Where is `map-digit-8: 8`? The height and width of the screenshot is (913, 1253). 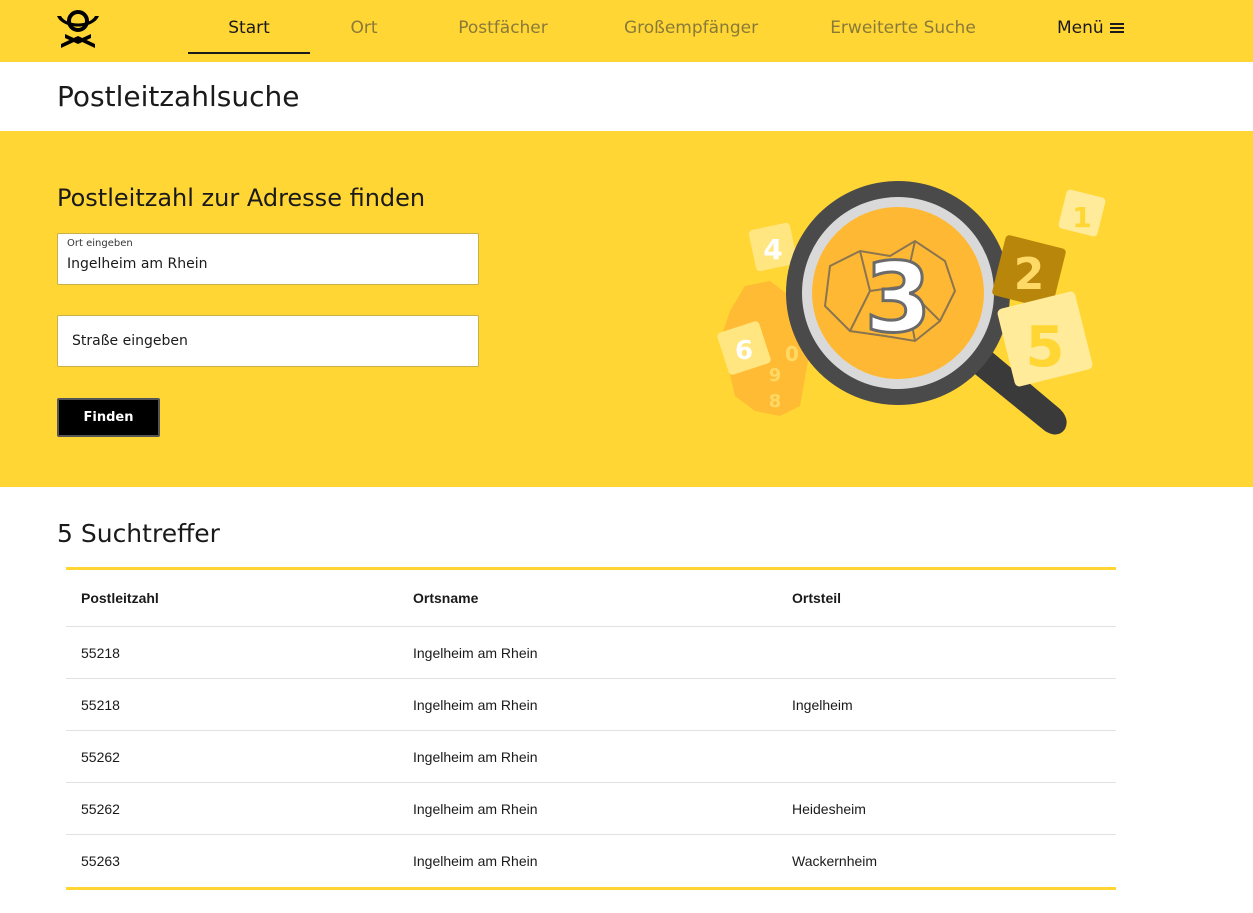
map-digit-8: 8 is located at coordinates (775, 401).